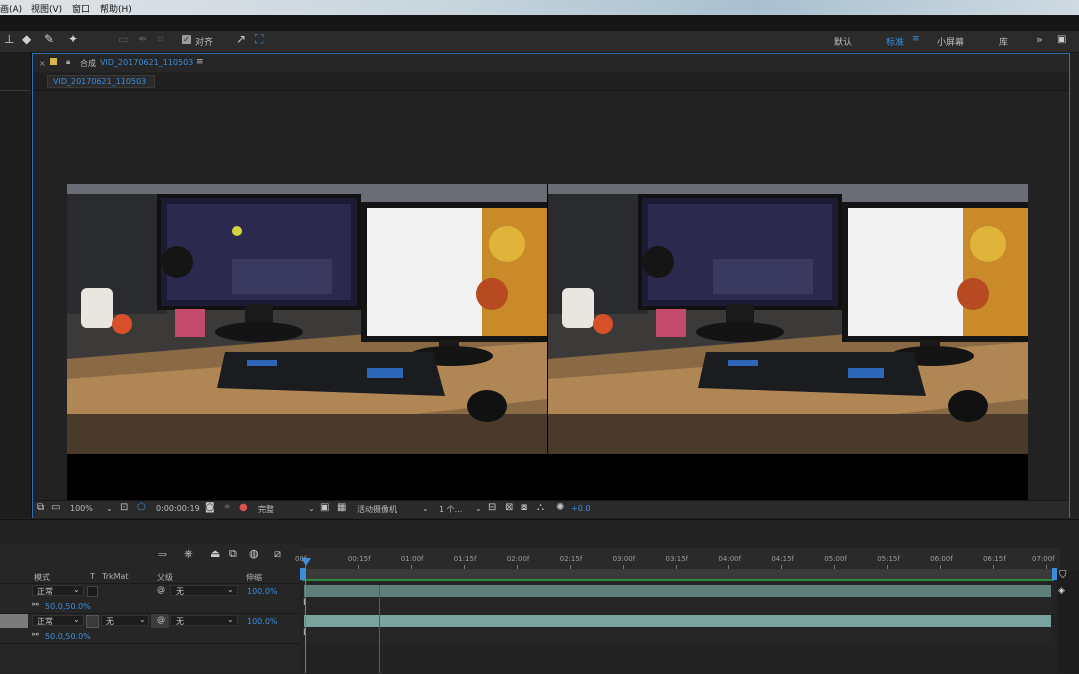 This screenshot has width=1079, height=674. What do you see at coordinates (580, 508) in the screenshot?
I see `exposure-value: +0.0` at bounding box center [580, 508].